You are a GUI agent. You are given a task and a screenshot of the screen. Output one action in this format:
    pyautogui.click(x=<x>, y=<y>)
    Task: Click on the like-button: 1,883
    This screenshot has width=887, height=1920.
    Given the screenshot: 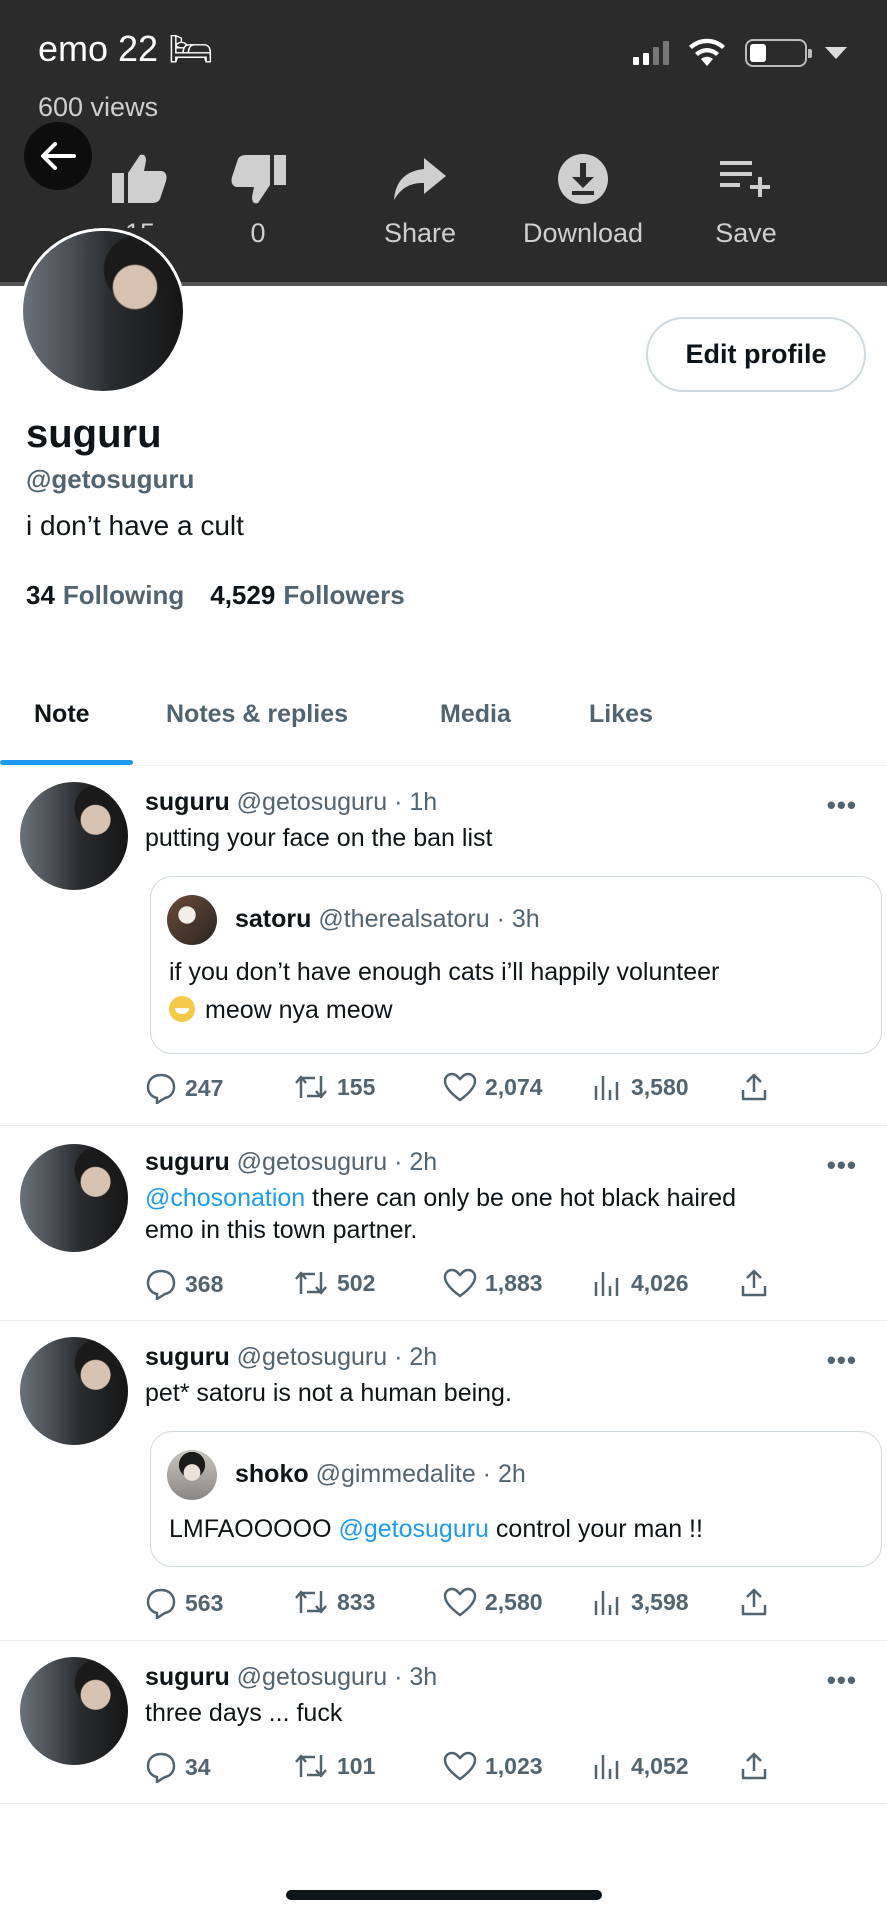 What is the action you would take?
    pyautogui.click(x=493, y=1283)
    